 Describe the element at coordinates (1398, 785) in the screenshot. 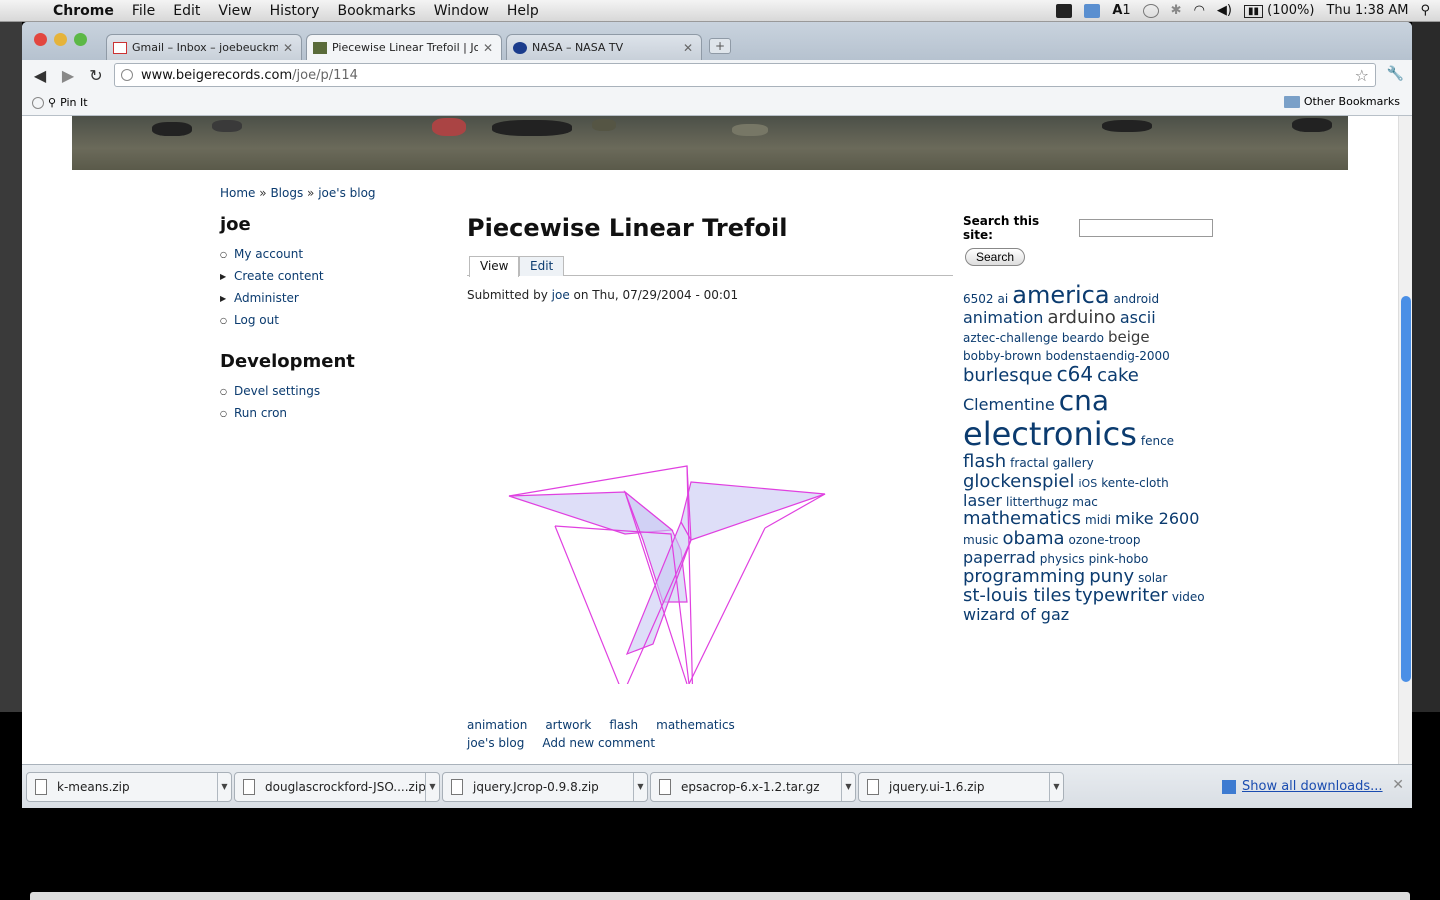

I see `close-icon: ✕` at that location.